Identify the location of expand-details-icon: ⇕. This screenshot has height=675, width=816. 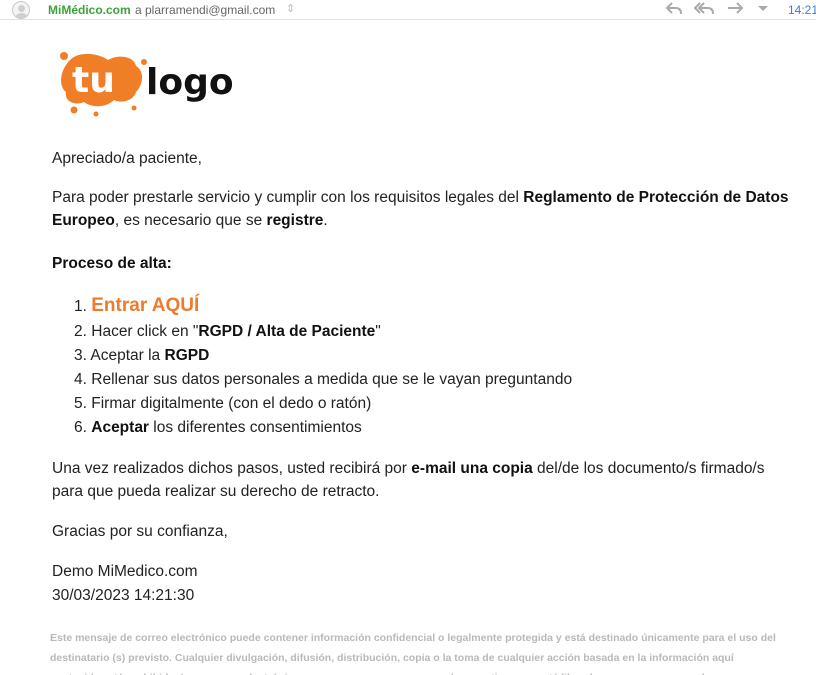
(290, 8).